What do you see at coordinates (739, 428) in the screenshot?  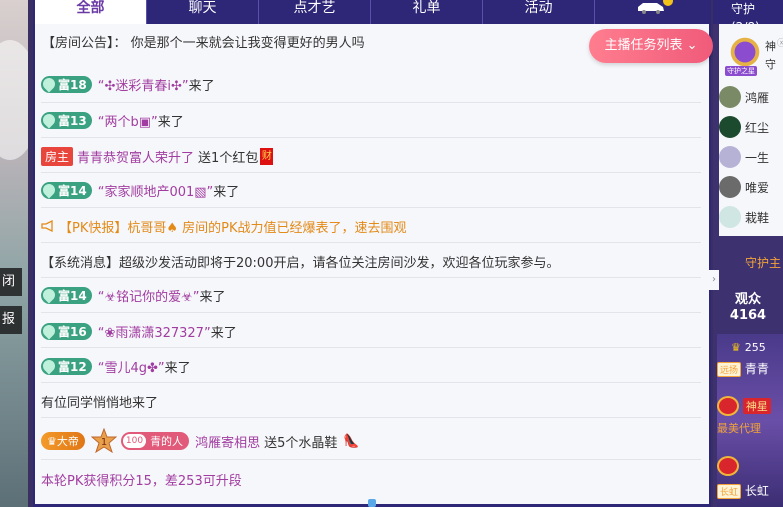 I see `audience-tag: 最美代理` at bounding box center [739, 428].